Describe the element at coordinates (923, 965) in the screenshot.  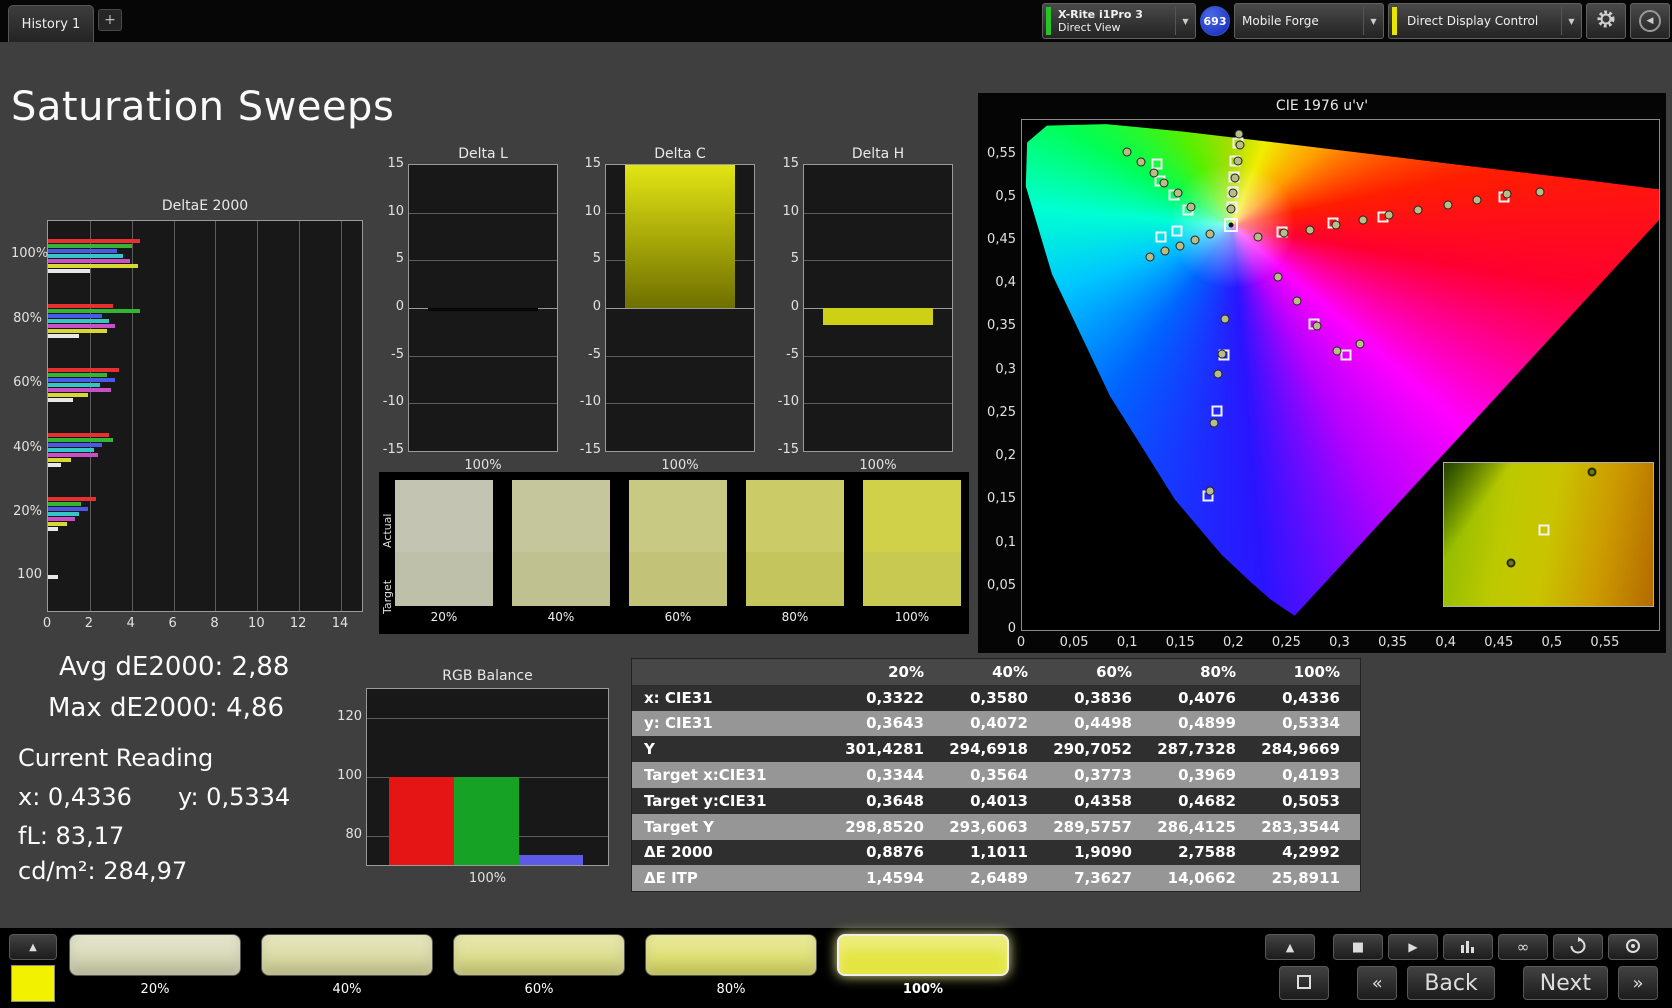
I see `patch-button-100: 100%` at that location.